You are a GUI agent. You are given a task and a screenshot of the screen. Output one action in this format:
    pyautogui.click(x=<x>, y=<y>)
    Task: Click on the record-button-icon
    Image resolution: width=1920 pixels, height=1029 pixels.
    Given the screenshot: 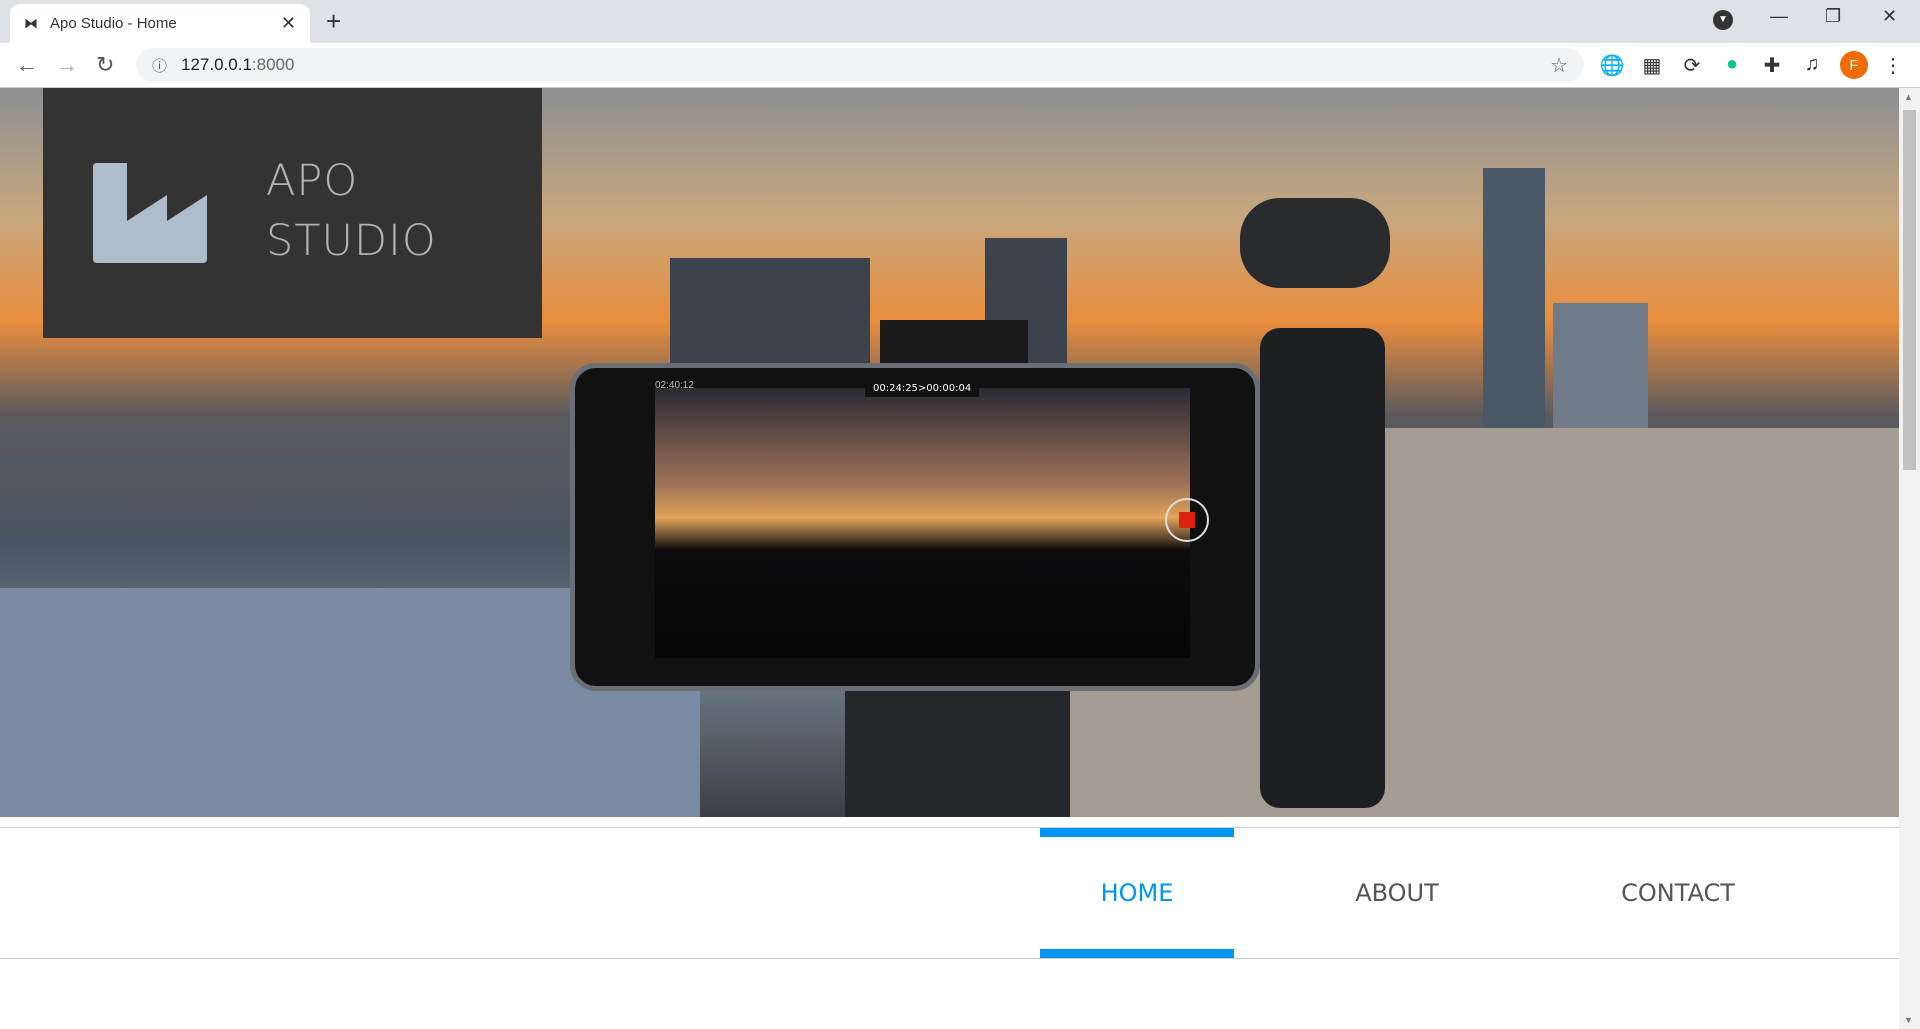 What is the action you would take?
    pyautogui.click(x=1187, y=520)
    